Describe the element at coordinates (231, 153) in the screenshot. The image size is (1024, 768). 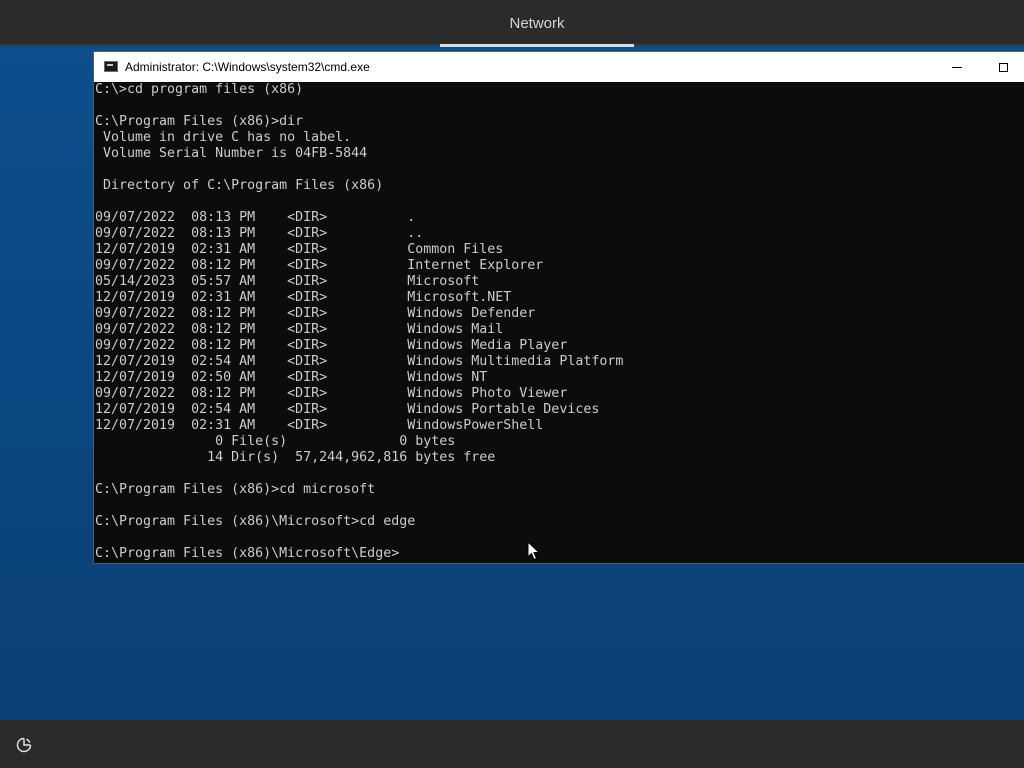
I see `console-line: Volume Serial Number is 04FB-5844` at that location.